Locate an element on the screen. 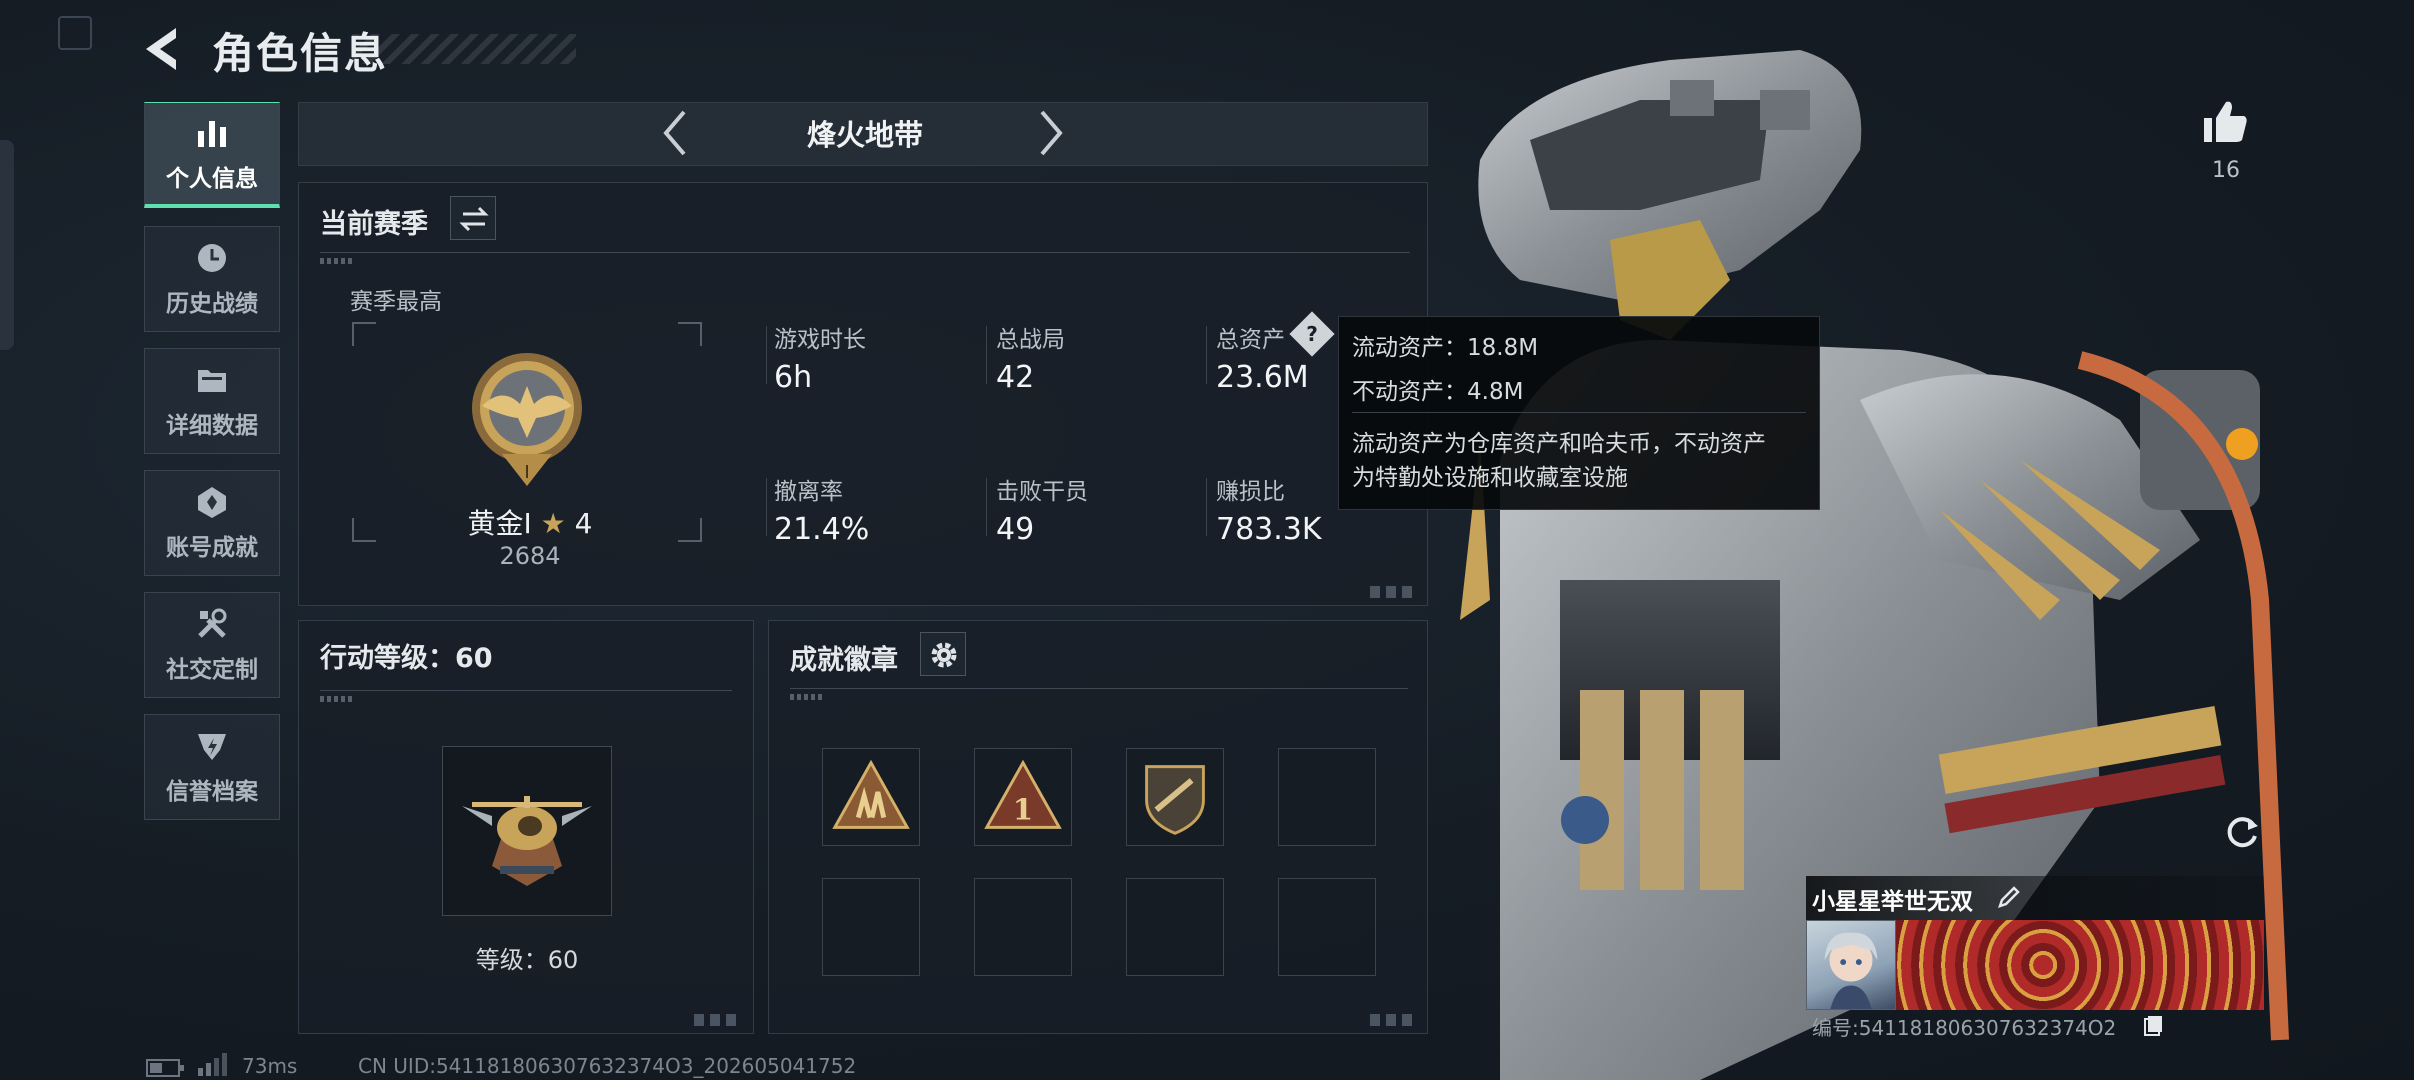 This screenshot has height=1080, width=2414. achievement-icon is located at coordinates (212, 502).